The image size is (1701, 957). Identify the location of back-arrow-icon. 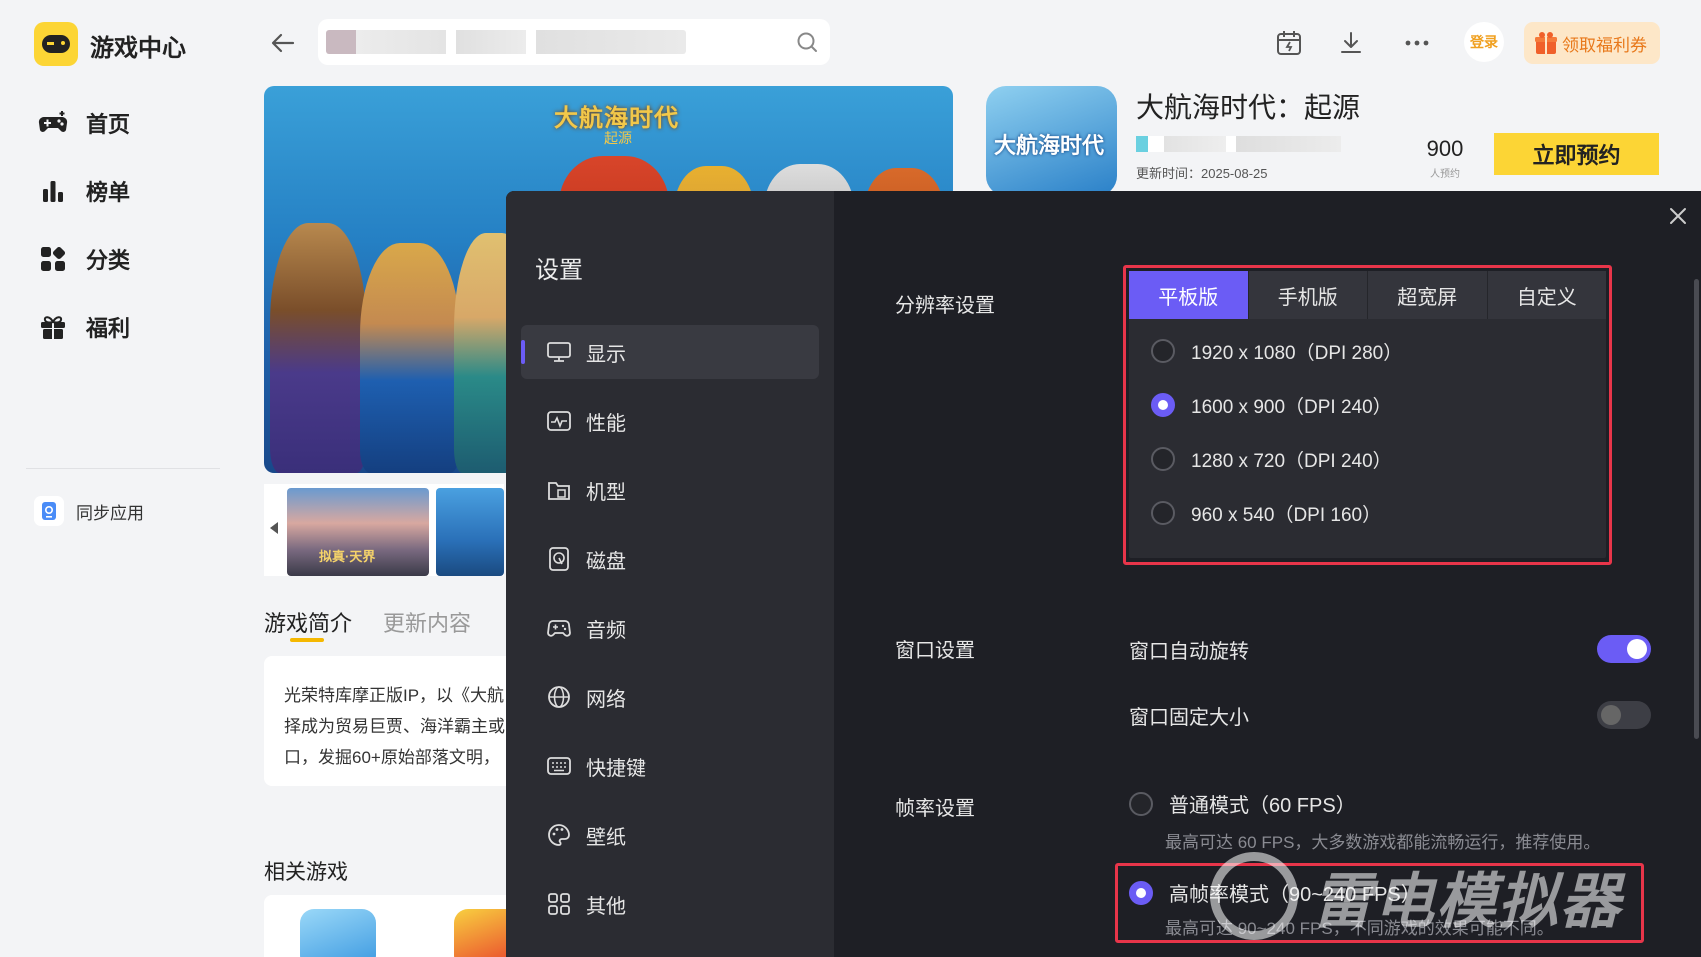
(283, 43).